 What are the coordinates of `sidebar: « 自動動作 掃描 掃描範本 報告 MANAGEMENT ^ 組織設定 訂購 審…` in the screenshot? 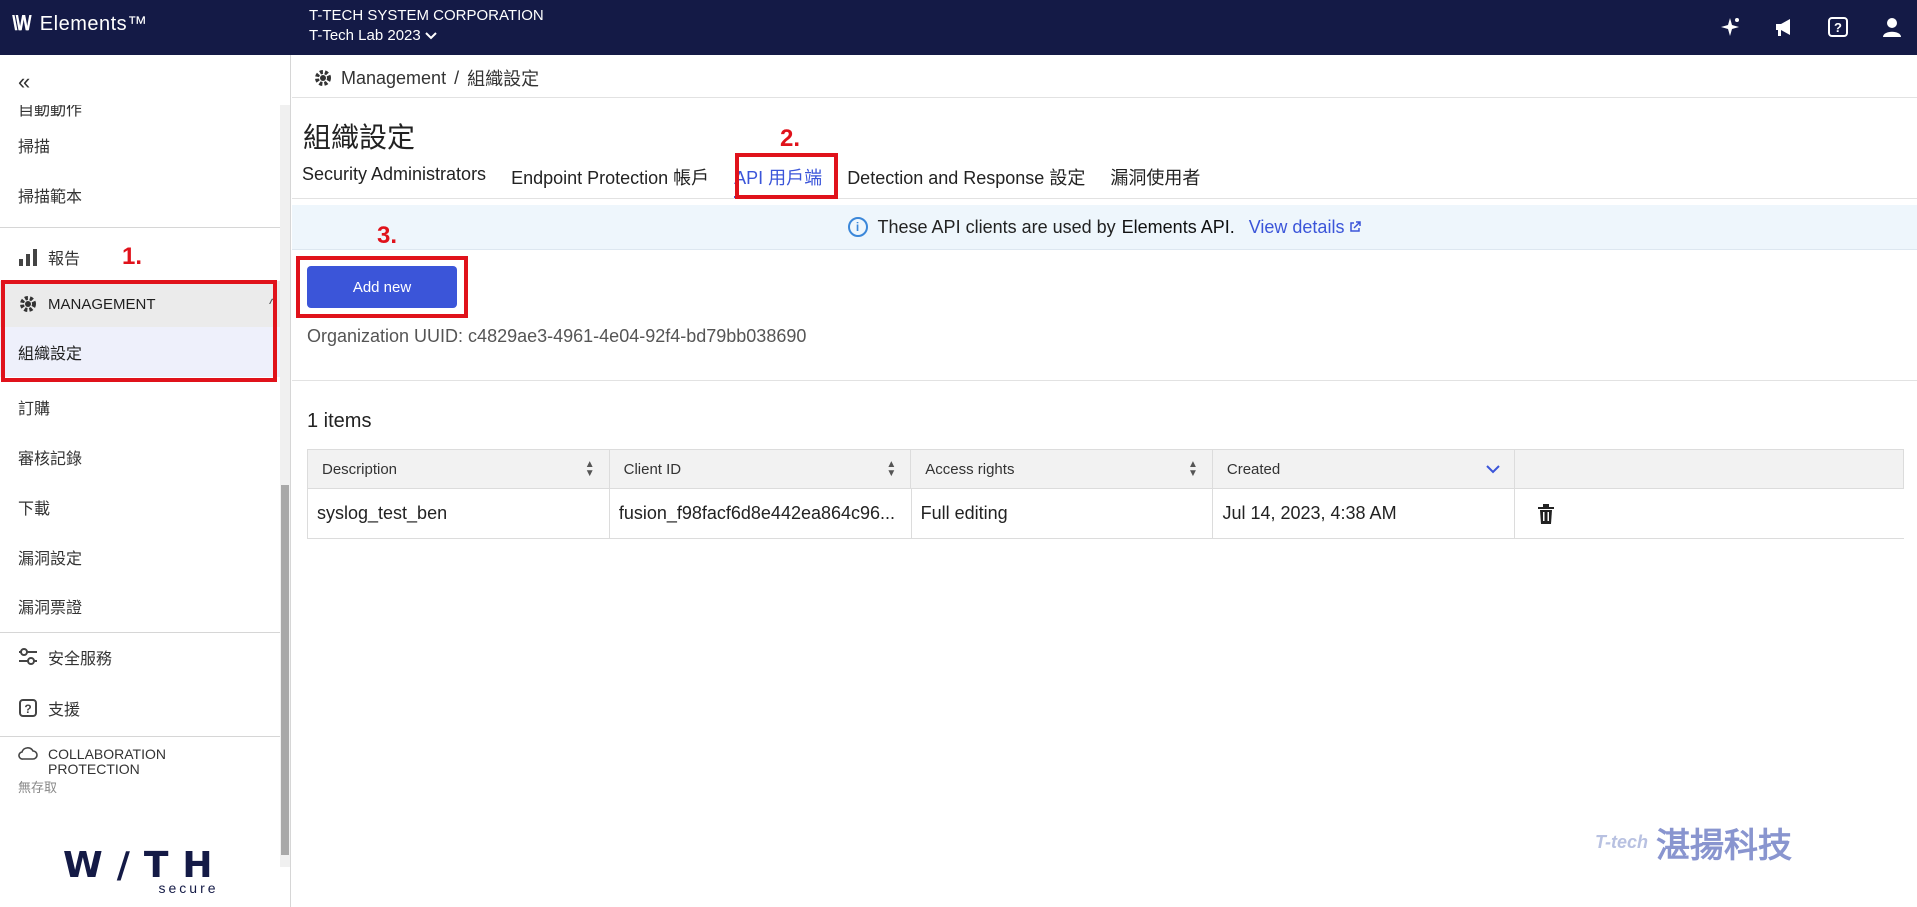 It's located at (145, 481).